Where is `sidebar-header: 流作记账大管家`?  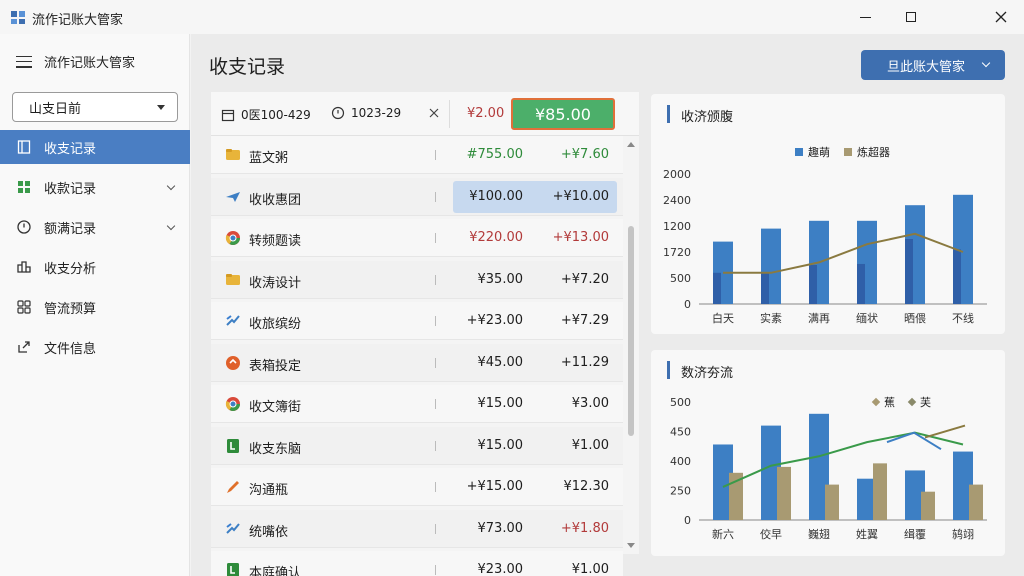 sidebar-header: 流作记账大管家 is located at coordinates (75, 61).